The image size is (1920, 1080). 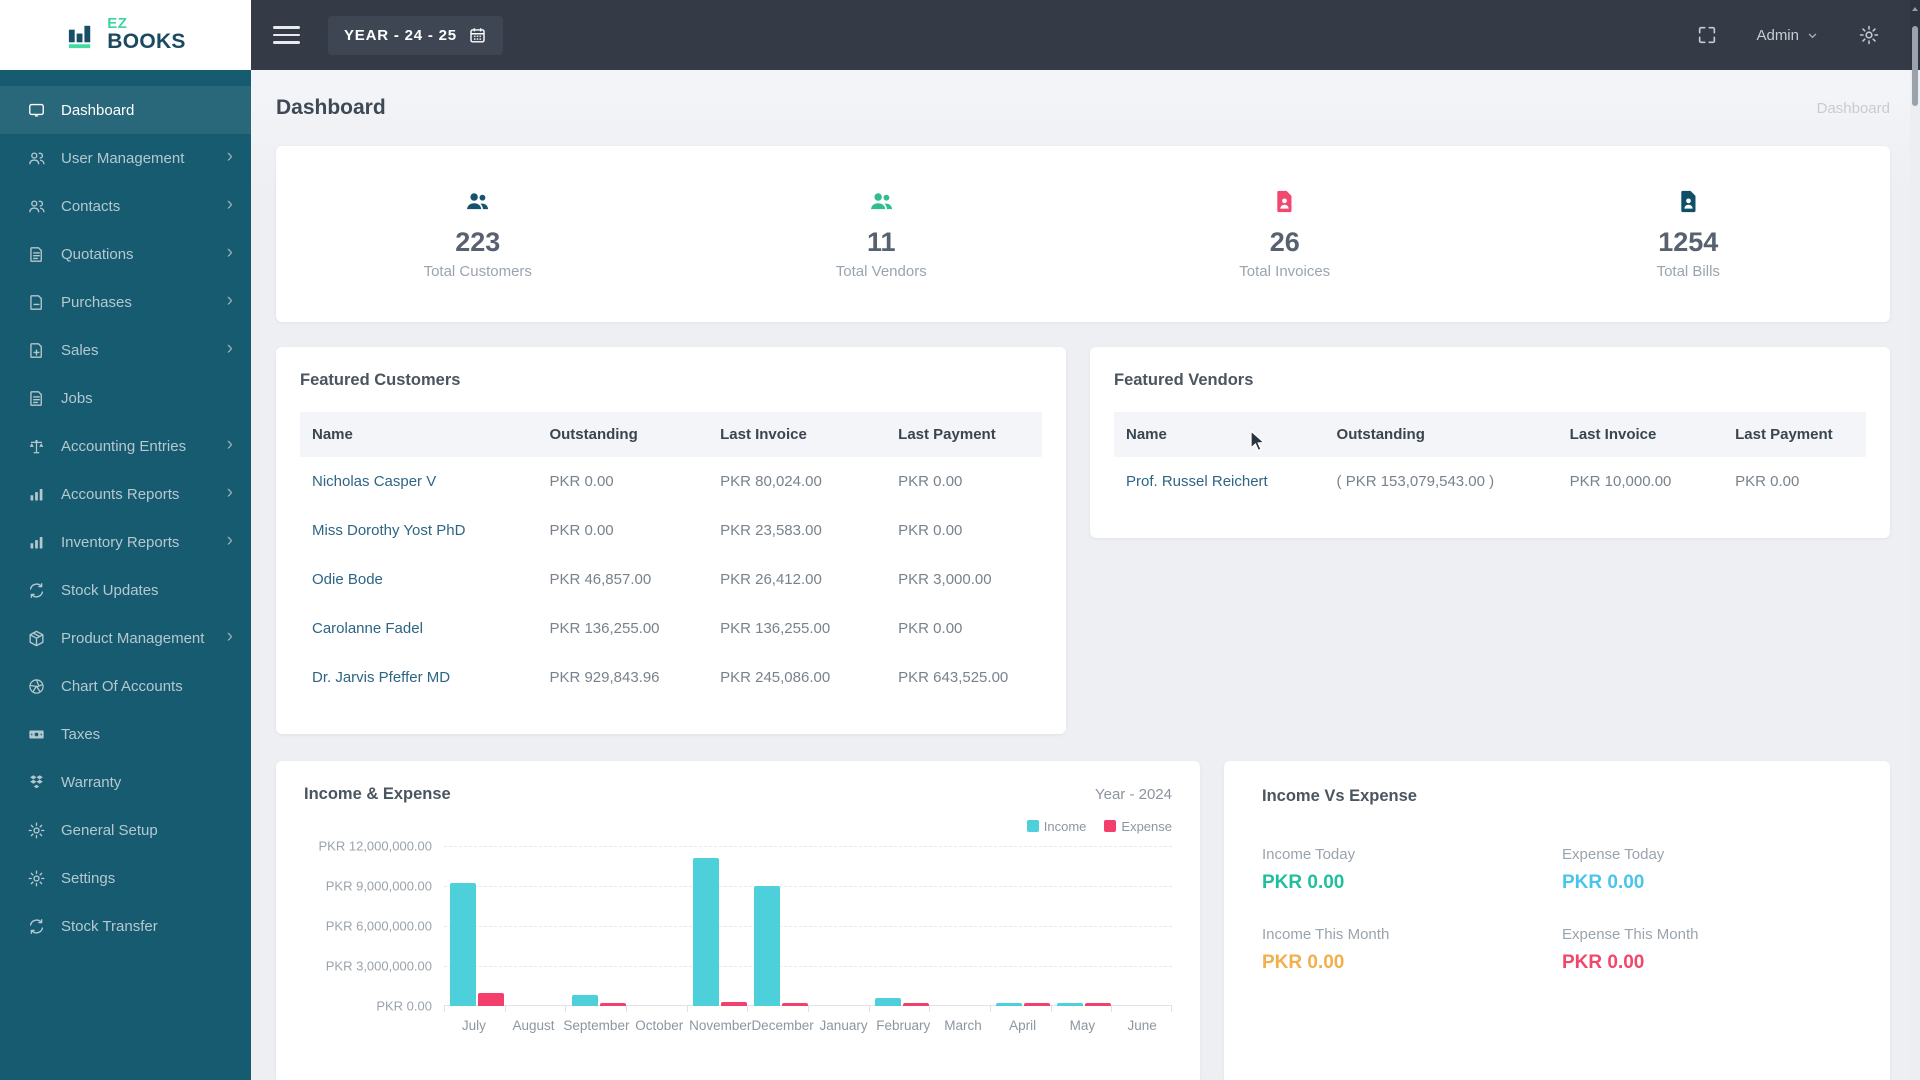 I want to click on scroll-up-arrow-icon, so click(x=1915, y=9).